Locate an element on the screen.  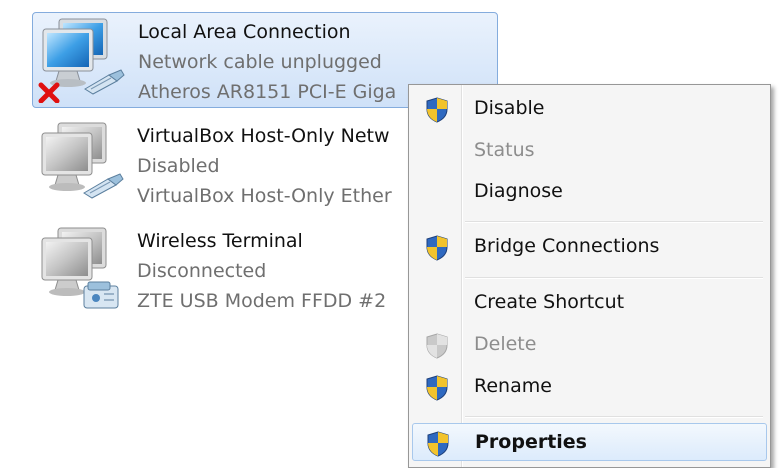
menu-item-create-shortcut: Create Shortcut is located at coordinates (589, 303).